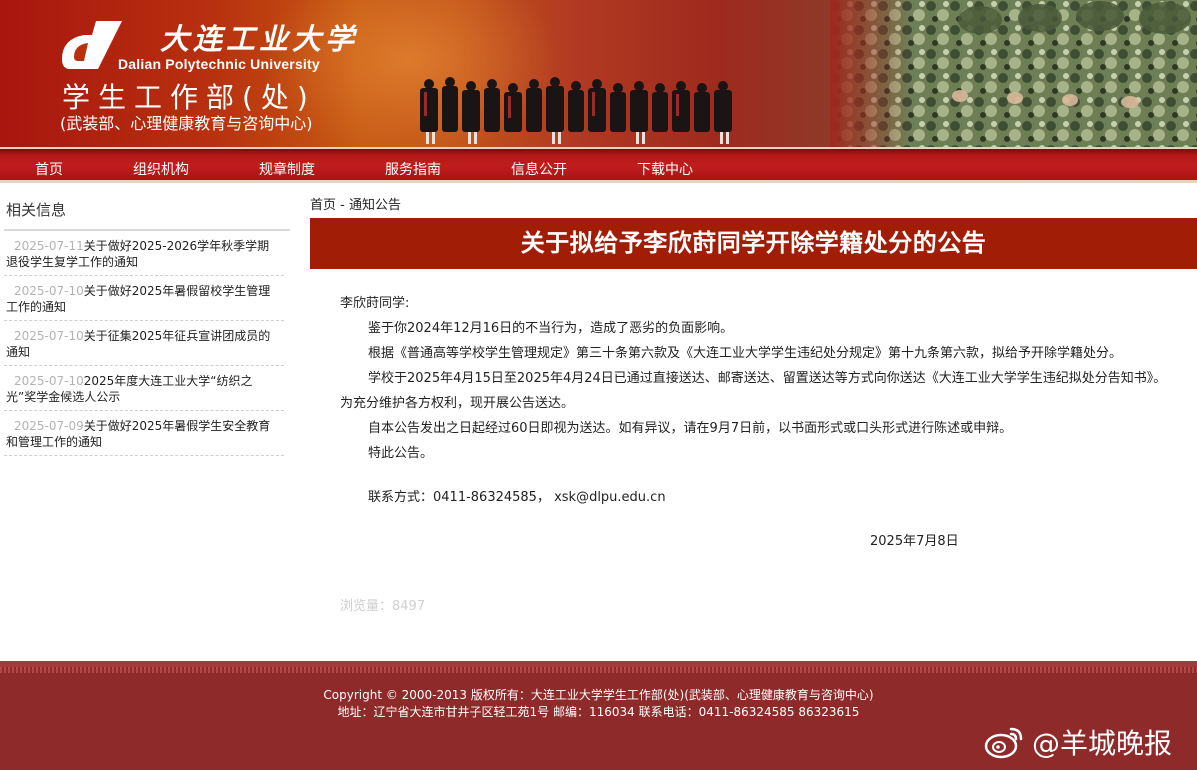 The width and height of the screenshot is (1197, 770). I want to click on military-training-photo, so click(1013, 73).